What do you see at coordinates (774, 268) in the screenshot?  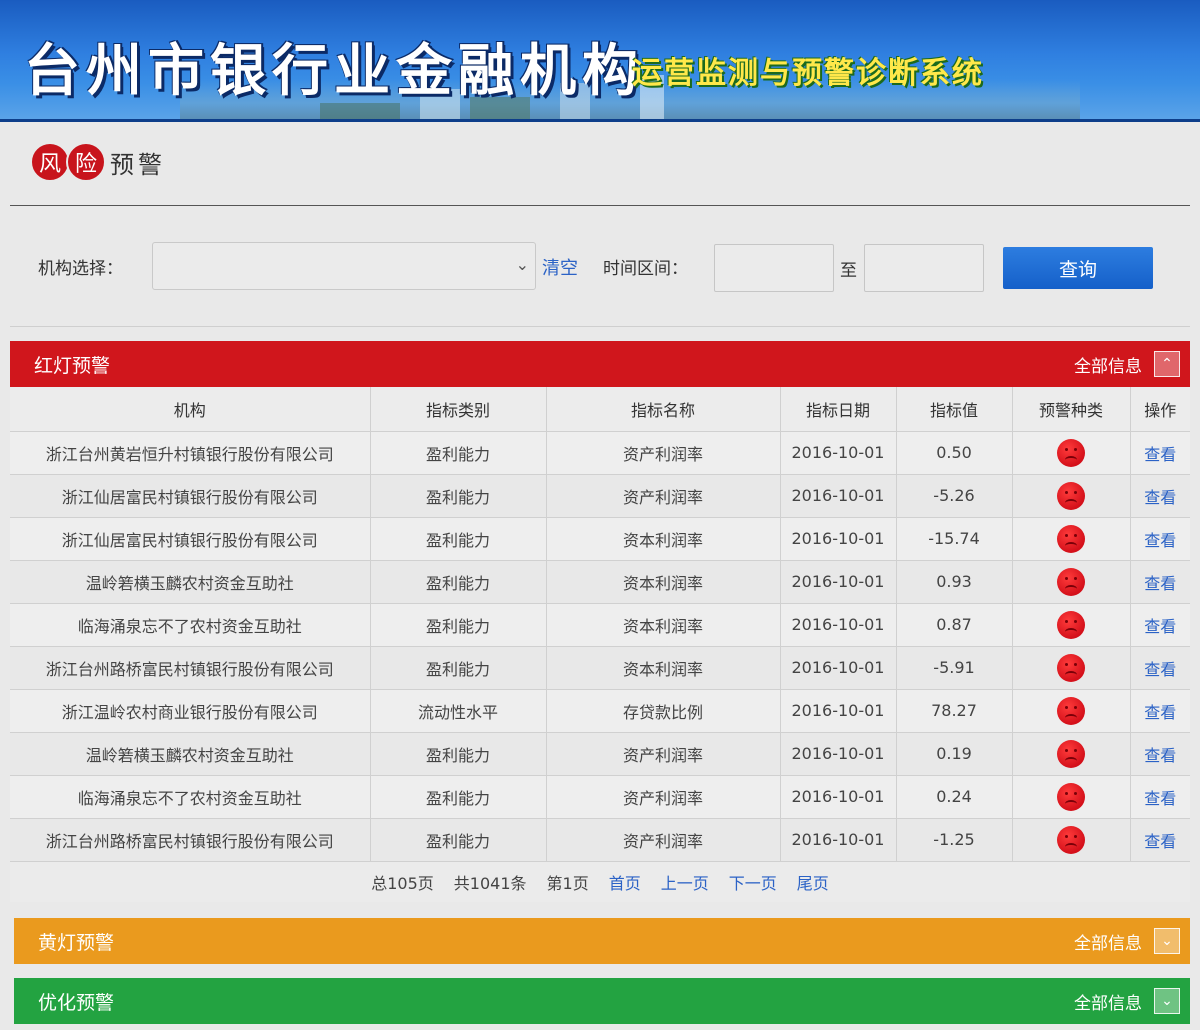 I see `date-from-input` at bounding box center [774, 268].